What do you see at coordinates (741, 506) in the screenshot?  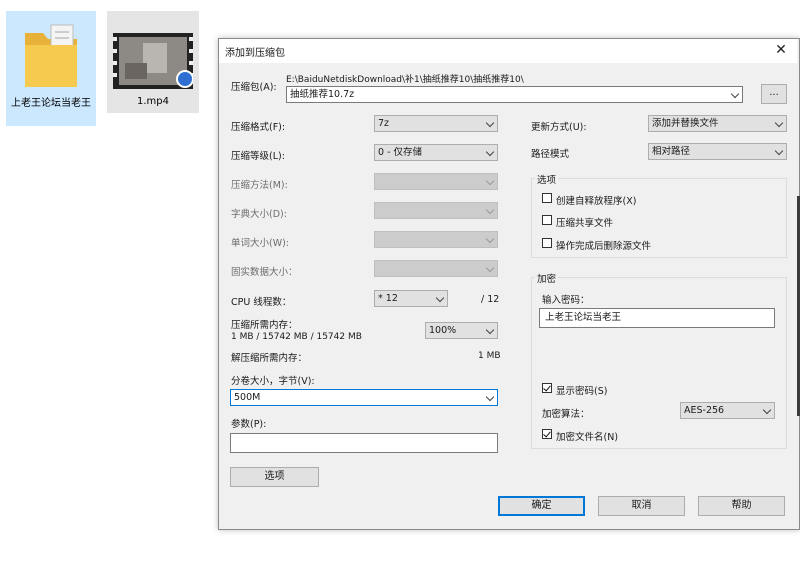 I see `help-button: 帮助` at bounding box center [741, 506].